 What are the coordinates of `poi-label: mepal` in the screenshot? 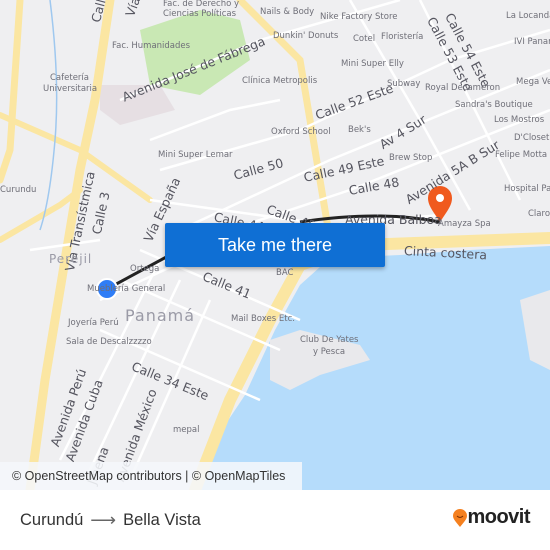 It's located at (186, 430).